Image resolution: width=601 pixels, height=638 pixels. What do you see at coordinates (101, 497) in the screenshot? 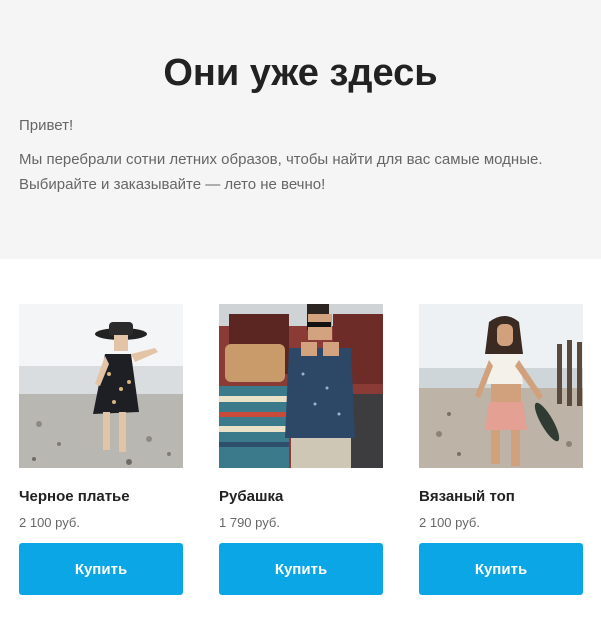
I see `product-name: Черное платье` at bounding box center [101, 497].